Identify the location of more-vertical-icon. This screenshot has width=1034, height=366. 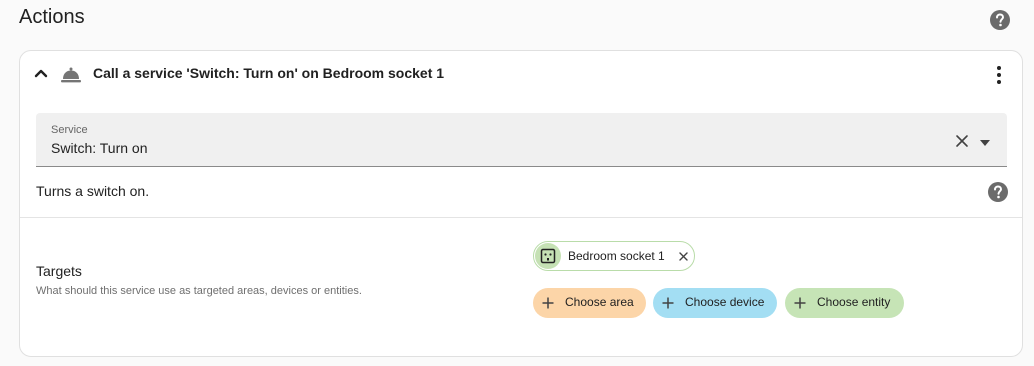
(999, 75).